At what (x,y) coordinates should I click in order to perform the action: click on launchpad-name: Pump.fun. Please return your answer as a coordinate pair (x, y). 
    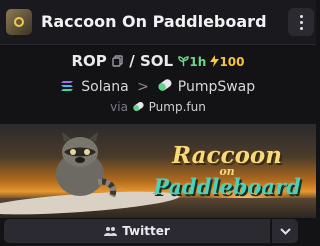
    Looking at the image, I should click on (177, 107).